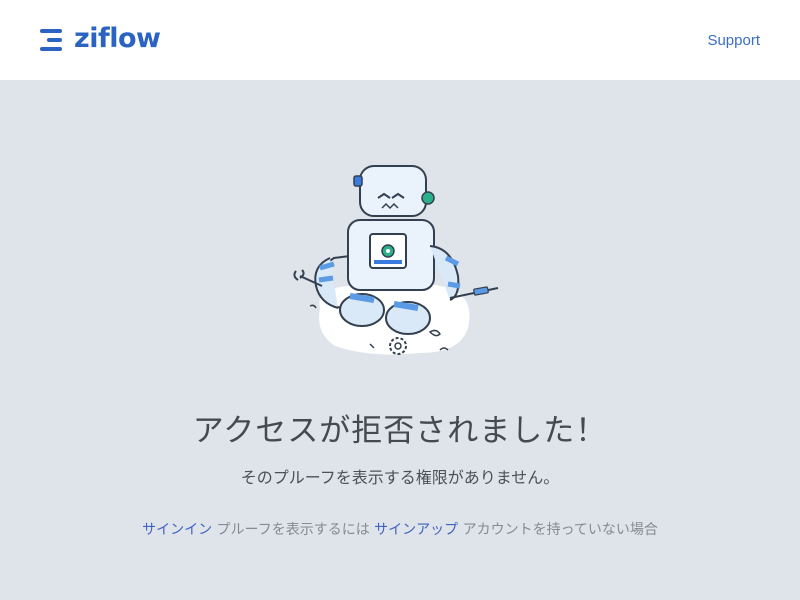 The width and height of the screenshot is (800, 600). I want to click on ziflow-logo-icon, so click(51, 40).